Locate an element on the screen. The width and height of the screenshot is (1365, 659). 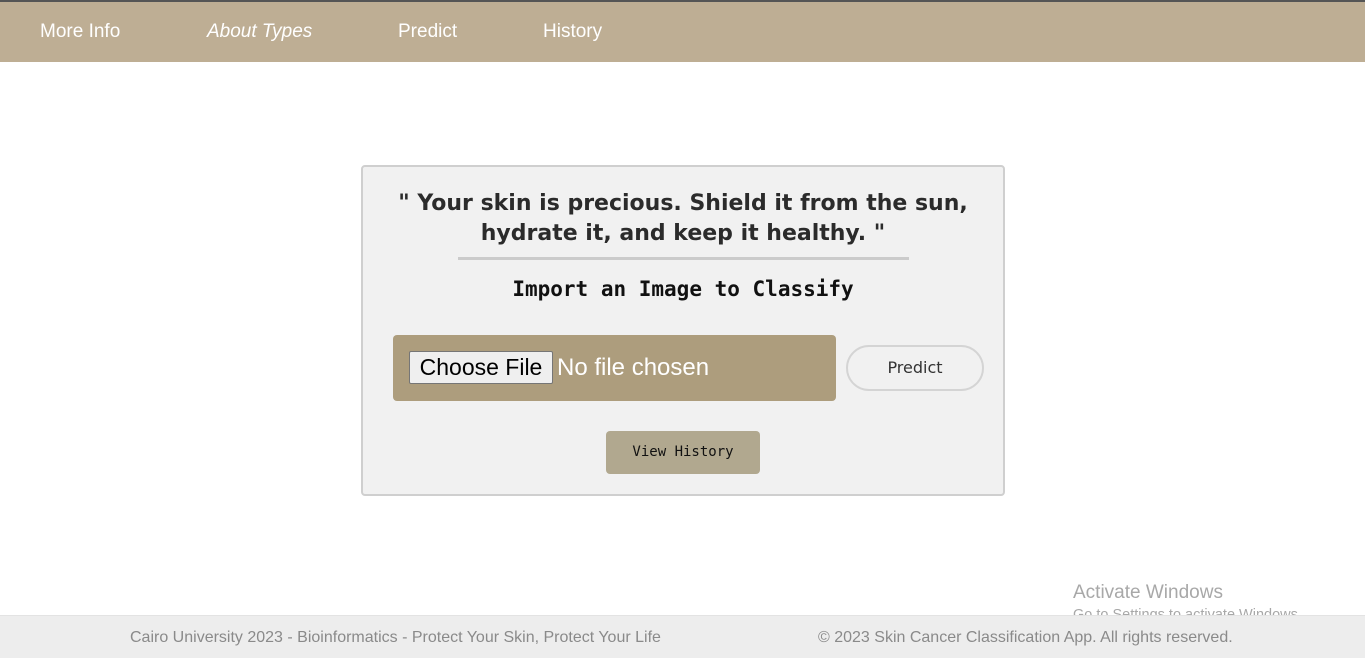
nav-link-more-info: More Info is located at coordinates (80, 32).